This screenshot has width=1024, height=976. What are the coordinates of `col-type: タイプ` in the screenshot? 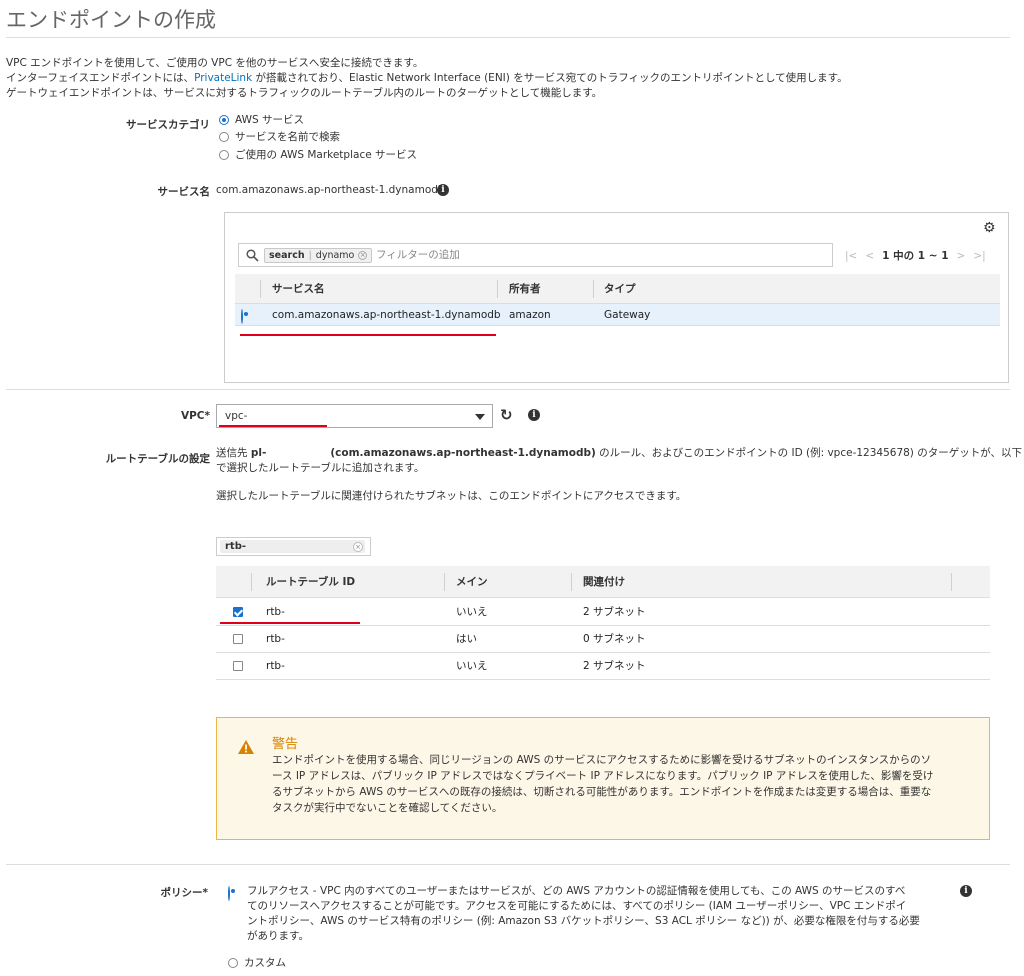 It's located at (620, 289).